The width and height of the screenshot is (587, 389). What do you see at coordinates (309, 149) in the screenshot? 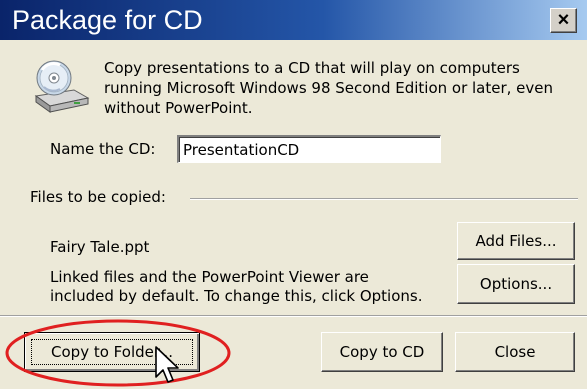
I see `cd-name-input` at bounding box center [309, 149].